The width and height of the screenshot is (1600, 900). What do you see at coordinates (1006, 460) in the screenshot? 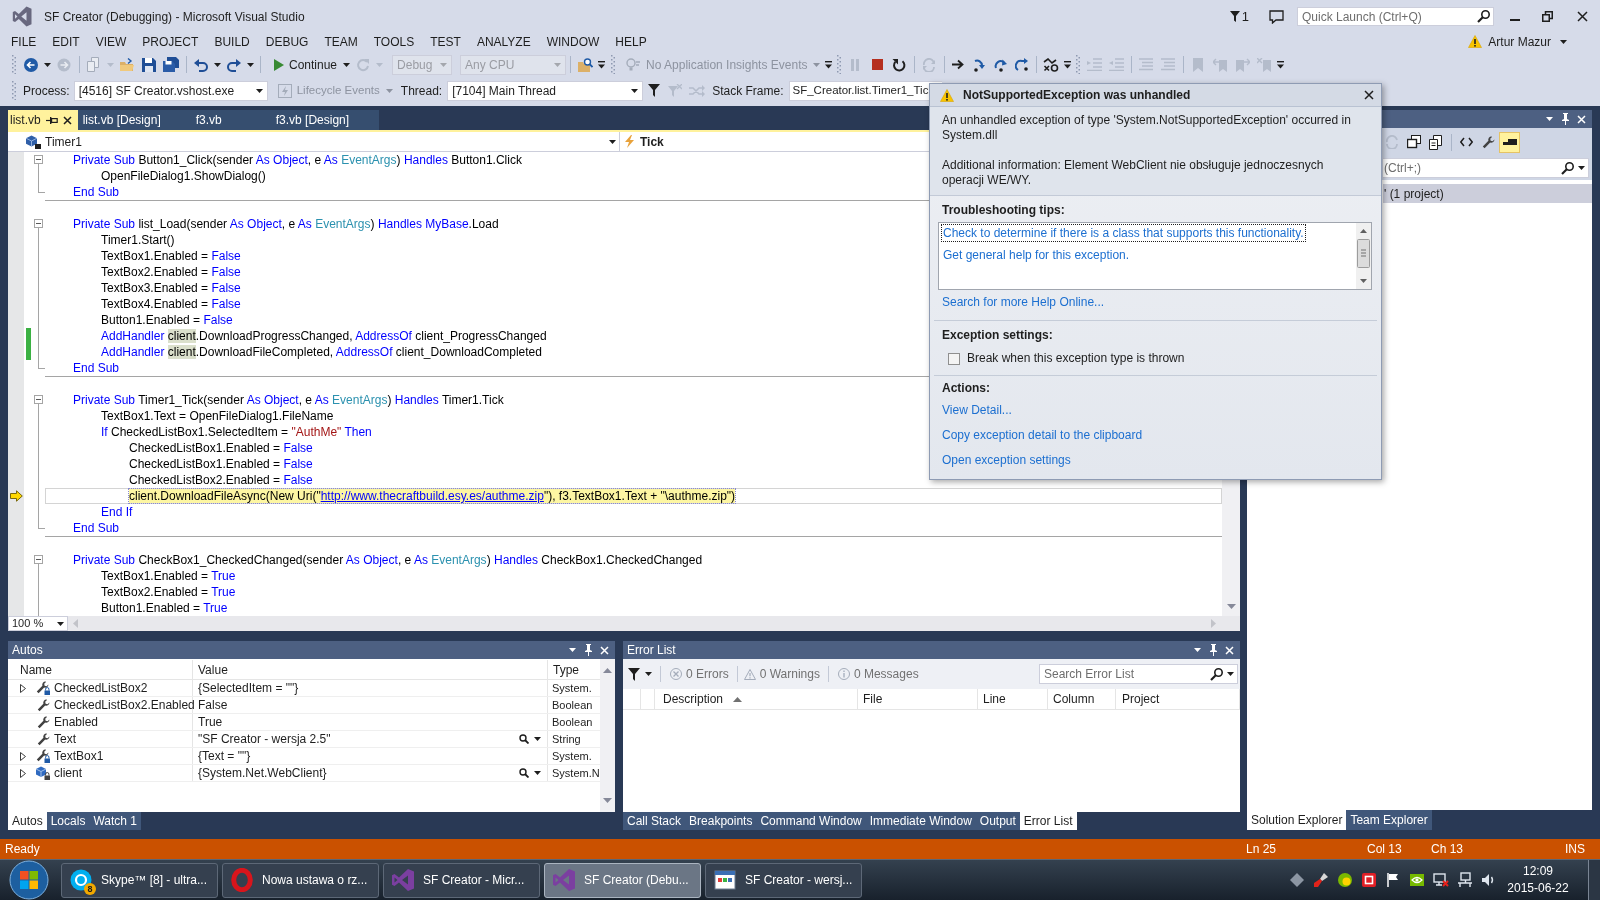
I see `action-link: Open exception settings` at bounding box center [1006, 460].